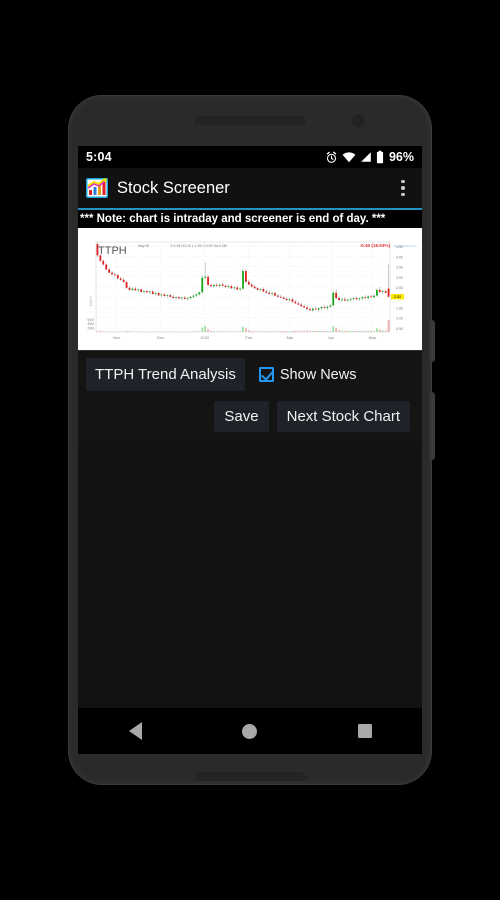  Describe the element at coordinates (331, 157) in the screenshot. I see `alarm-icon` at that location.